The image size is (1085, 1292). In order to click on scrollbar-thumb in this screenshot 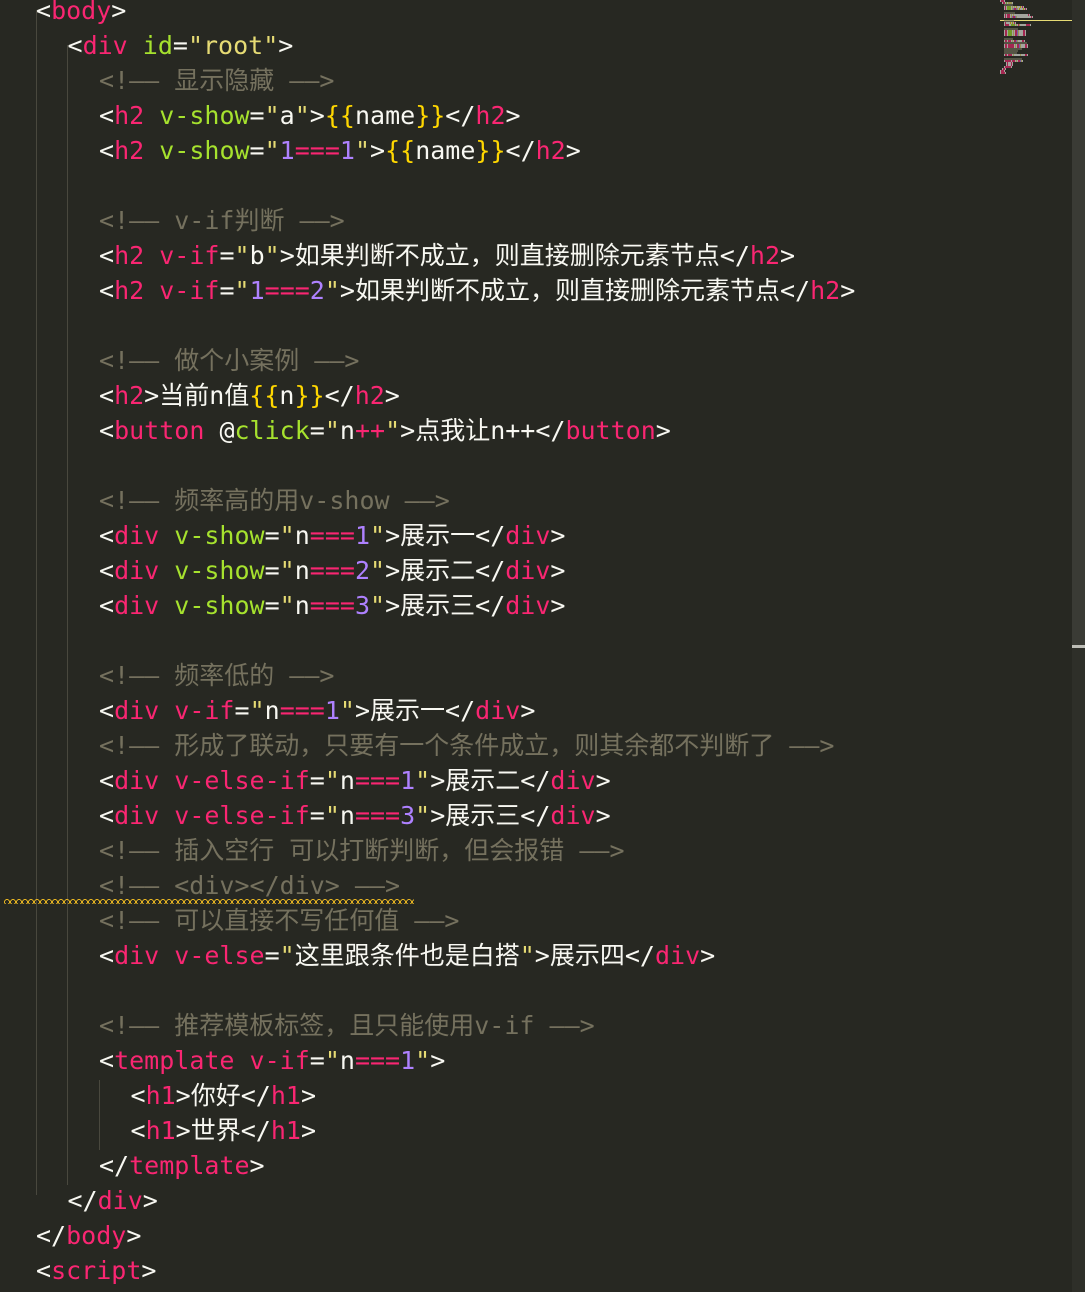, I will do `click(1078, 357)`.